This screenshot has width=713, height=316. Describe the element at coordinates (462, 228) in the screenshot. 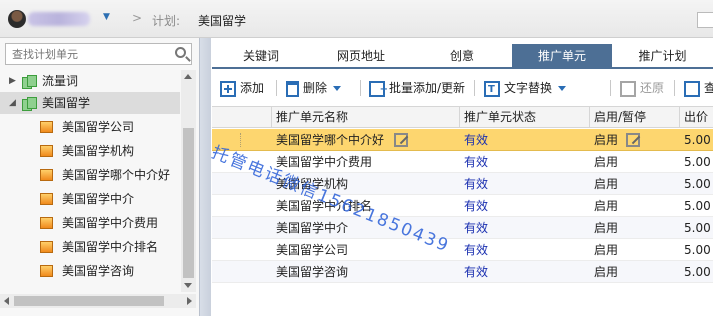

I see `table-row: 美国留学中介 有效 启用 5.00` at that location.